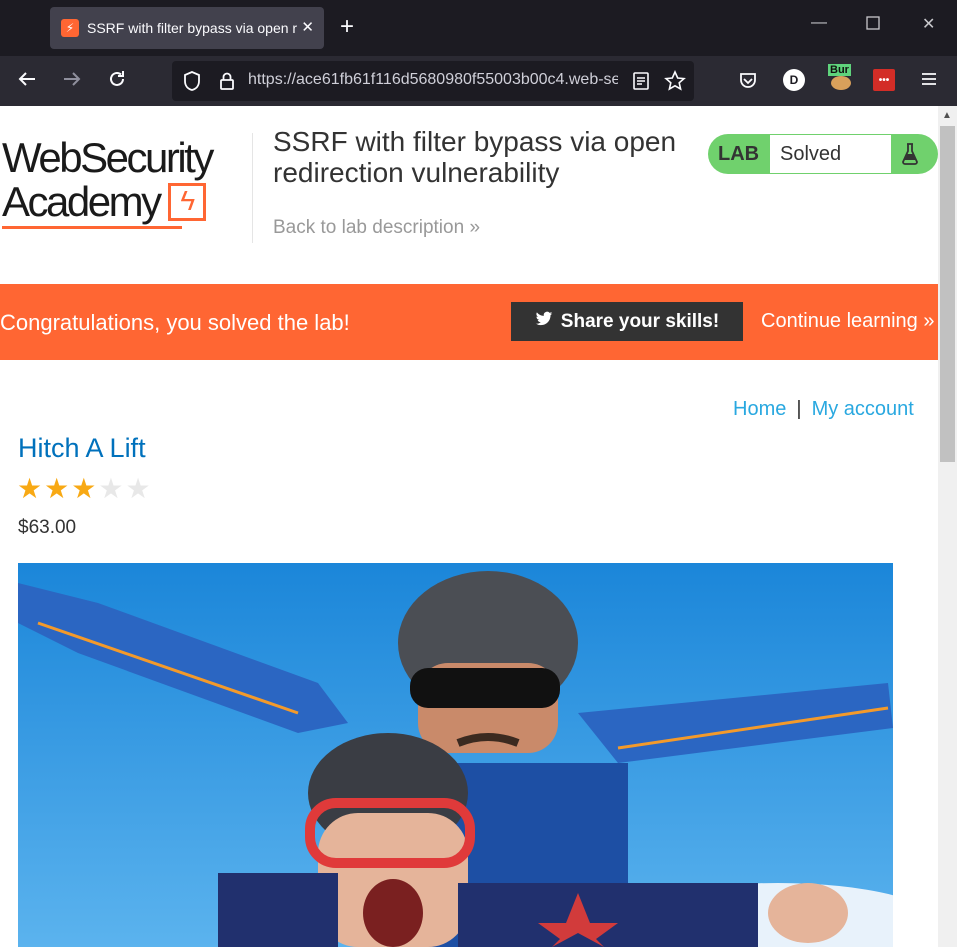 The image size is (957, 947). What do you see at coordinates (307, 27) in the screenshot?
I see `close-tab-icon: ✕` at bounding box center [307, 27].